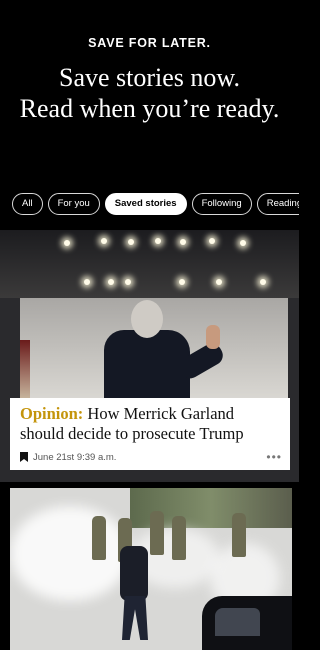  I want to click on car-window-image, so click(237, 622).